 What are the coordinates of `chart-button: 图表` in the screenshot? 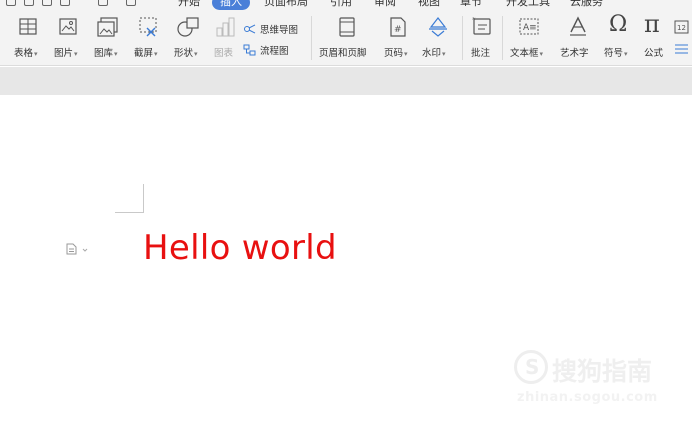 It's located at (225, 38).